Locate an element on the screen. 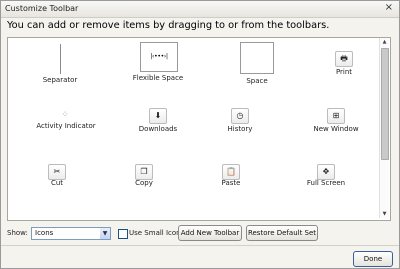 The width and height of the screenshot is (400, 269). separator-icon is located at coordinates (60, 59).